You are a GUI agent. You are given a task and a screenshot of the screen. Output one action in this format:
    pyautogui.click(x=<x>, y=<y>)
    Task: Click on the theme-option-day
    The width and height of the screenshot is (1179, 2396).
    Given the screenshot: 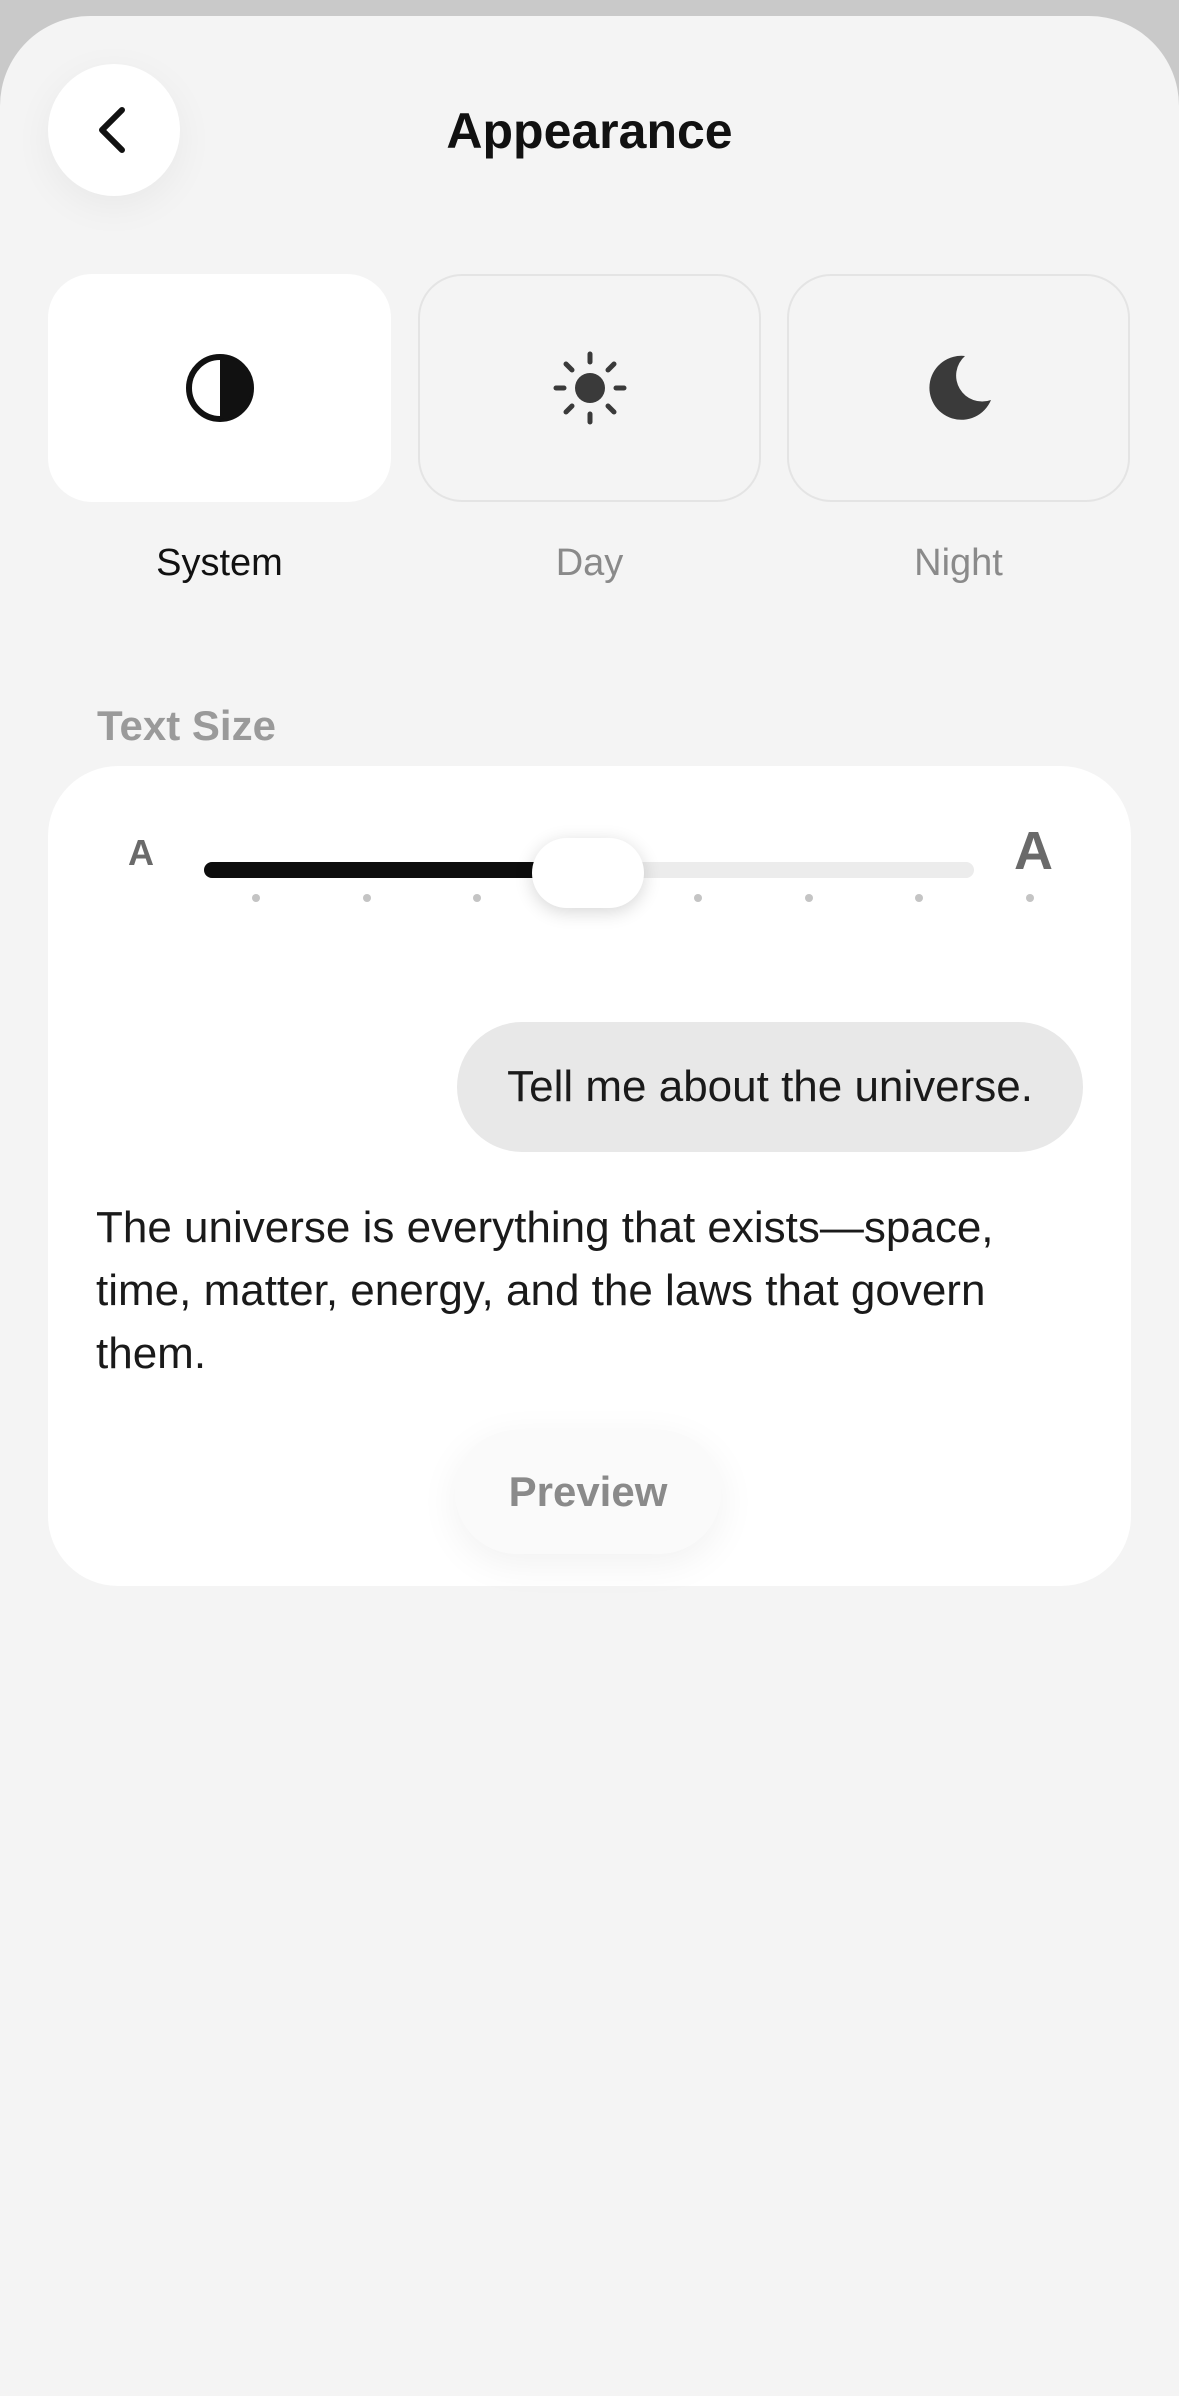 What is the action you would take?
    pyautogui.click(x=589, y=388)
    